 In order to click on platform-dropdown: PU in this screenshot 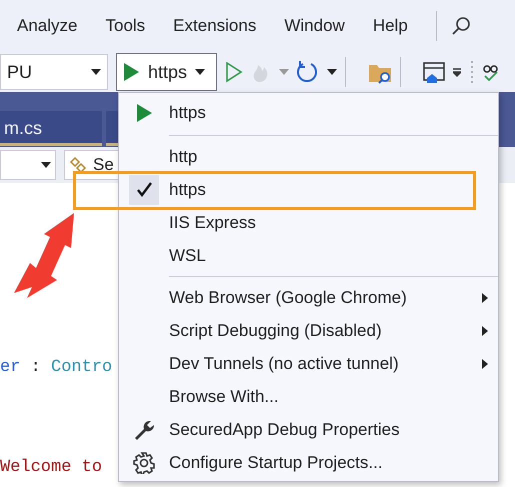, I will do `click(54, 72)`.